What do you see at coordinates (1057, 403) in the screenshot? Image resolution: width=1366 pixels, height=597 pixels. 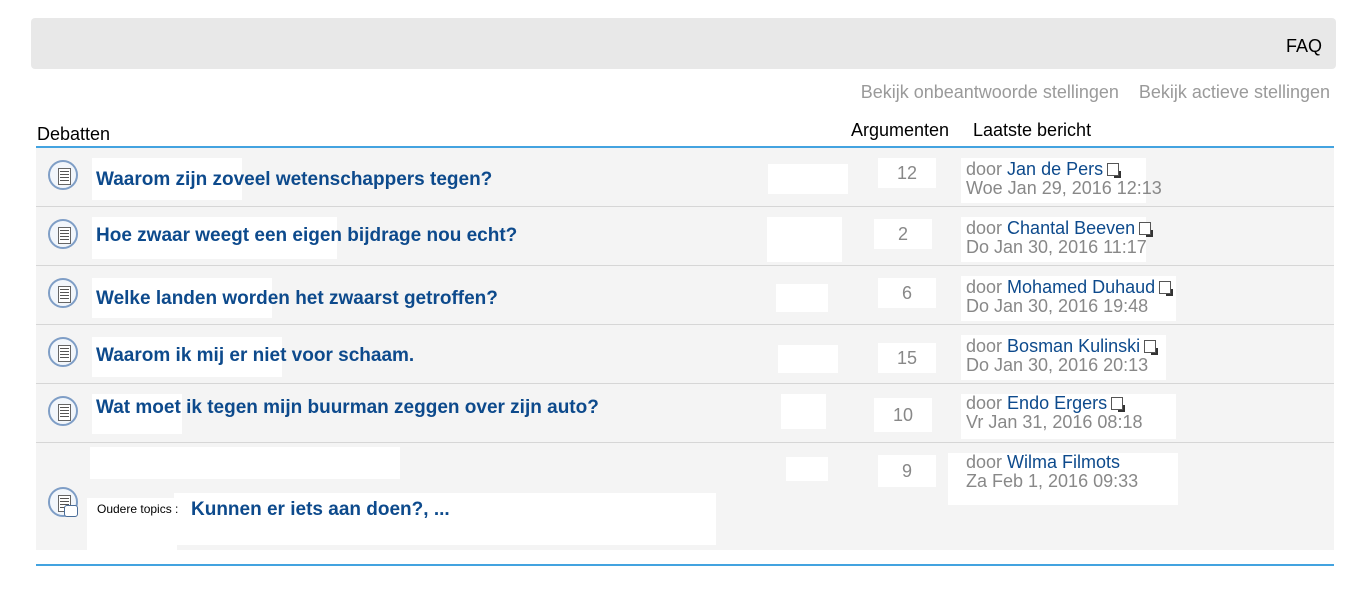 I see `last-post-author-link: Endo Ergers` at bounding box center [1057, 403].